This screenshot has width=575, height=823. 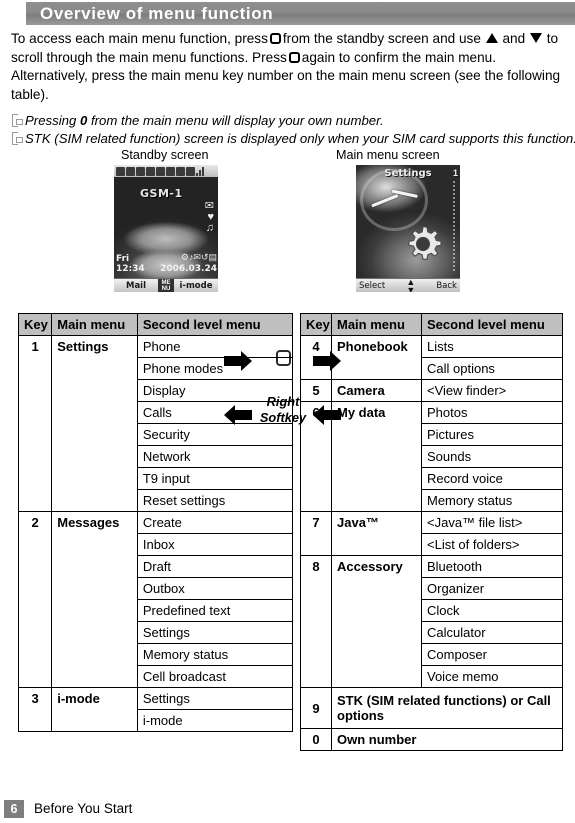 What do you see at coordinates (316, 708) in the screenshot?
I see `cell-key: 9` at bounding box center [316, 708].